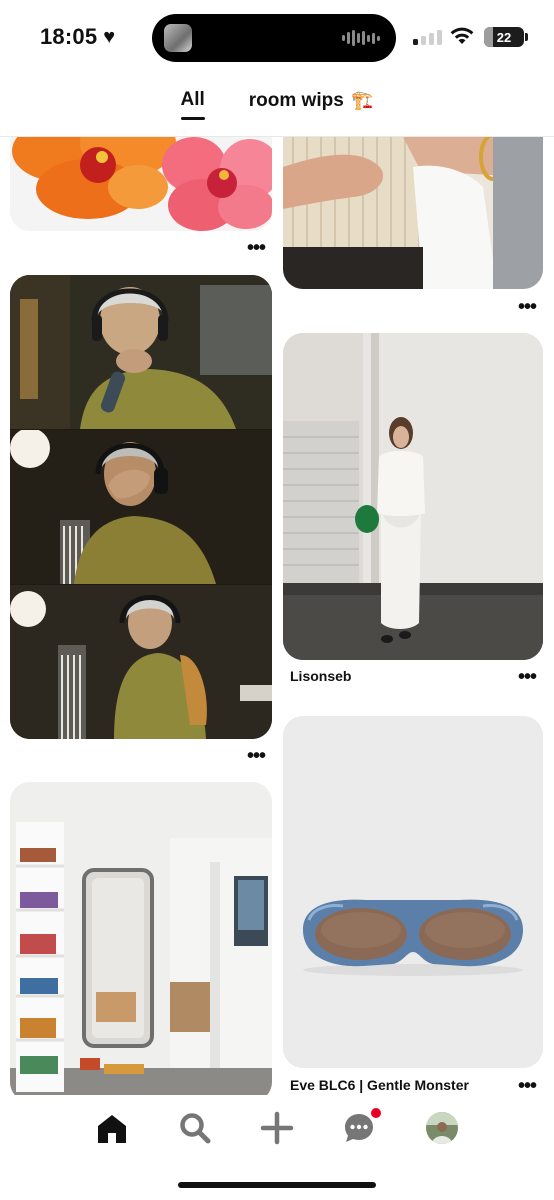 The width and height of the screenshot is (554, 1200). I want to click on status-bar: 18:05 ♥ 22, so click(277, 38).